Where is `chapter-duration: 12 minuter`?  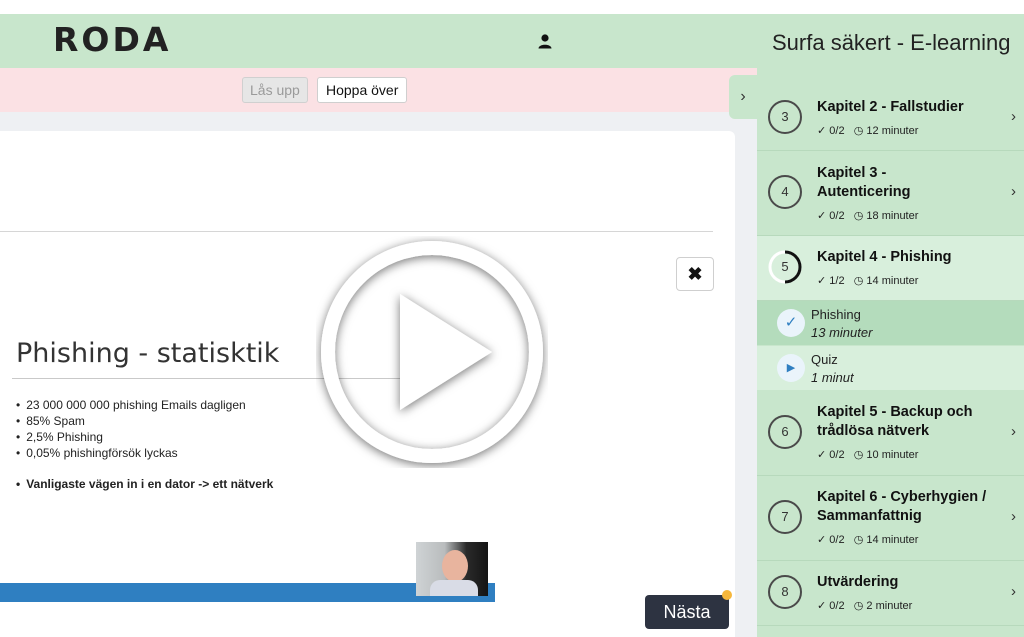 chapter-duration: 12 minuter is located at coordinates (892, 131).